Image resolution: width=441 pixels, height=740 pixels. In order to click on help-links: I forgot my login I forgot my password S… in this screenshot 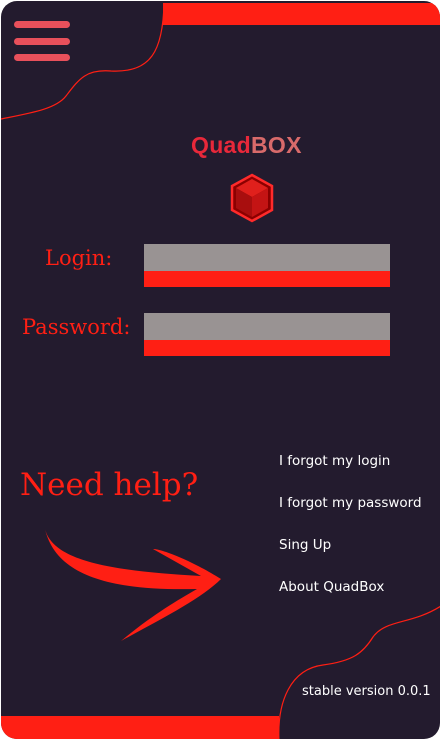, I will do `click(350, 537)`.